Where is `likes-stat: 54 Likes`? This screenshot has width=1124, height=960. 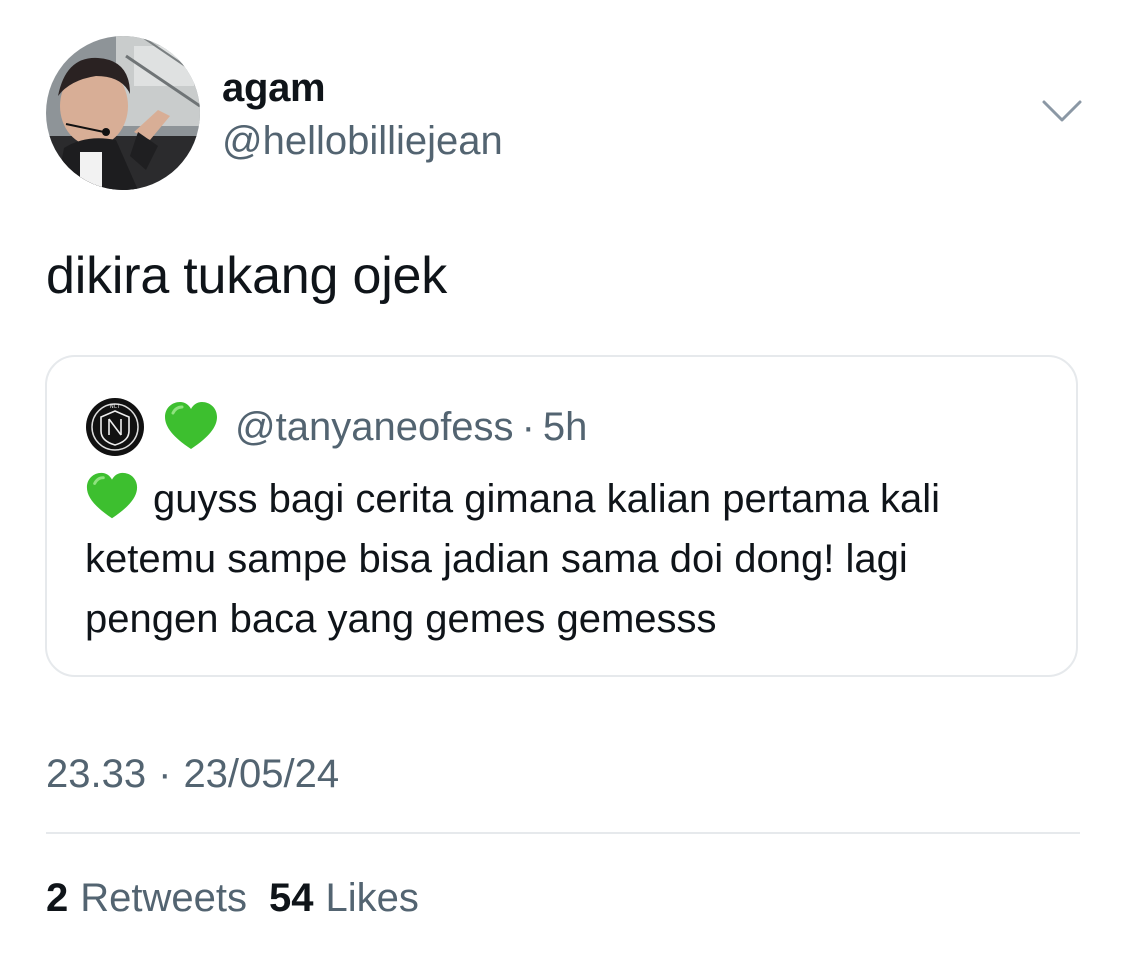 likes-stat: 54 Likes is located at coordinates (344, 898).